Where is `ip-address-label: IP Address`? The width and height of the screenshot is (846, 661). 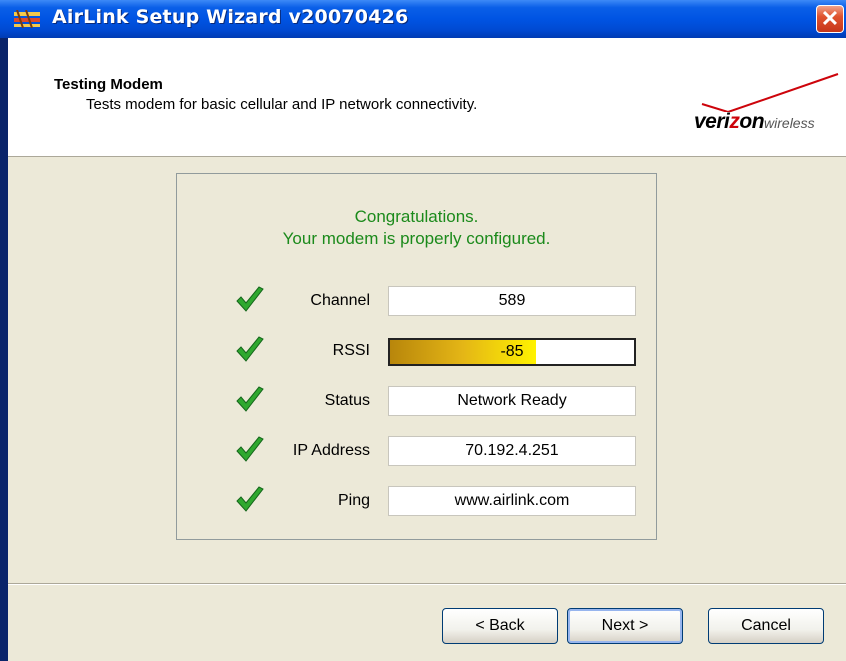
ip-address-label: IP Address is located at coordinates (331, 450).